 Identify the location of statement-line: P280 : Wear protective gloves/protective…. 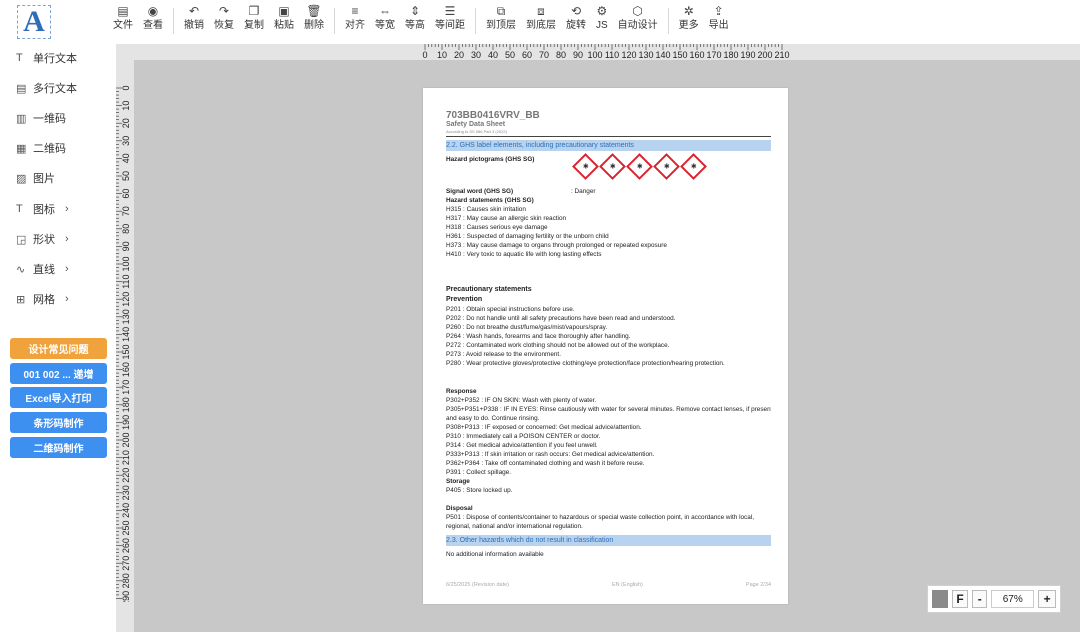
(585, 363).